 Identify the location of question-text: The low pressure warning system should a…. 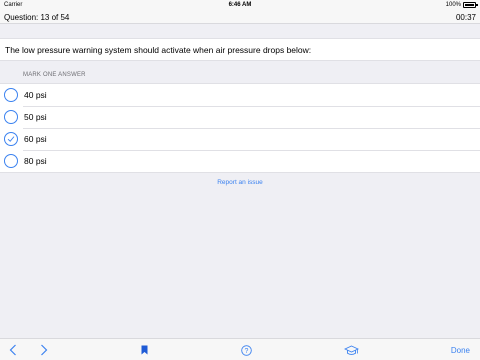
(158, 50).